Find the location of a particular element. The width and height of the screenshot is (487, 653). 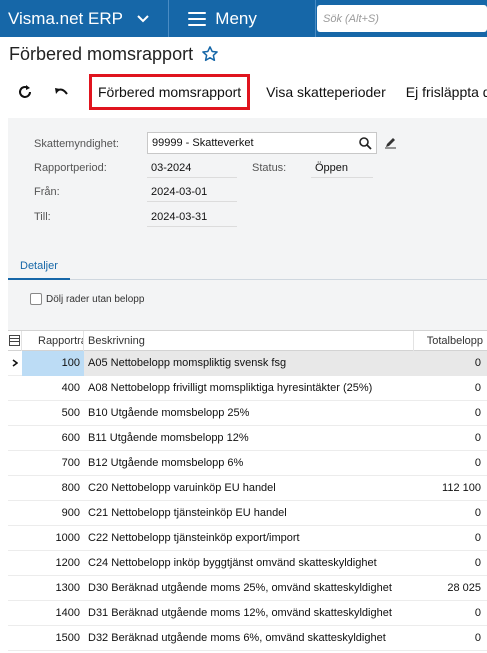

to-date-field: 2024-03-31 is located at coordinates (192, 218).